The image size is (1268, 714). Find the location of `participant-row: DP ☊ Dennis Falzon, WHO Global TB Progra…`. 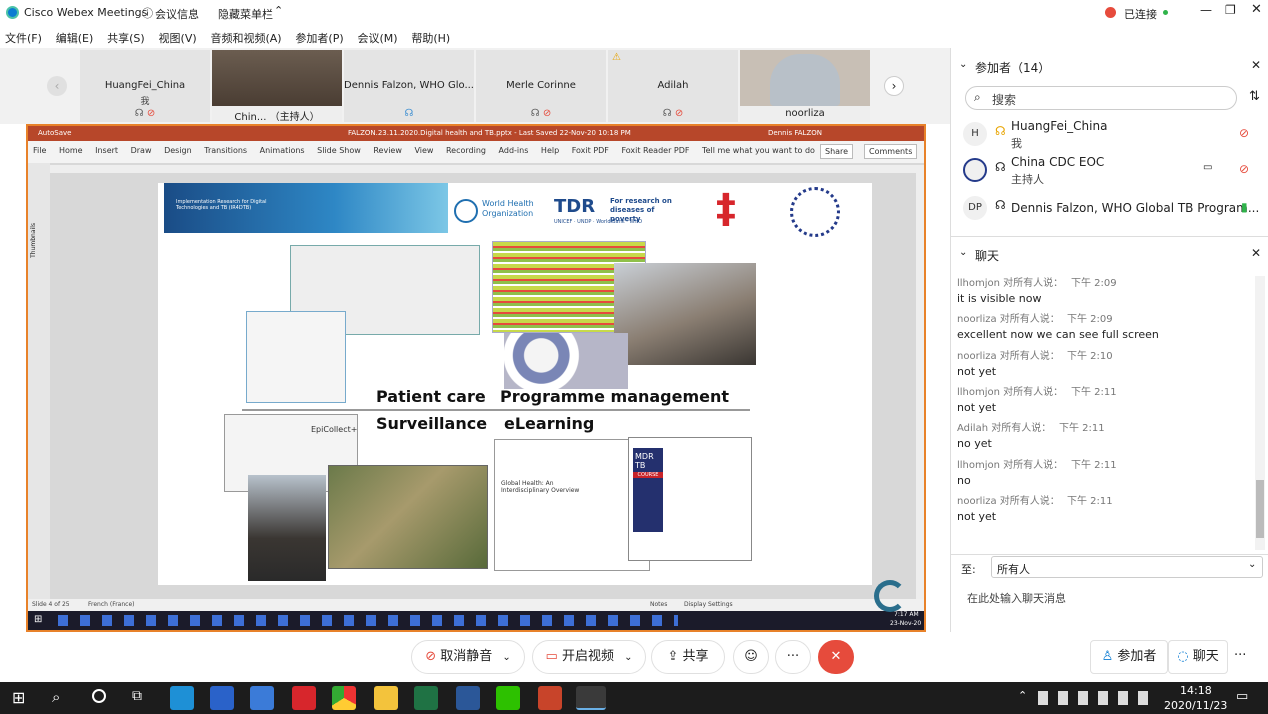

participant-row: DP ☊ Dennis Falzon, WHO Global TB Progra… is located at coordinates (1106, 208).